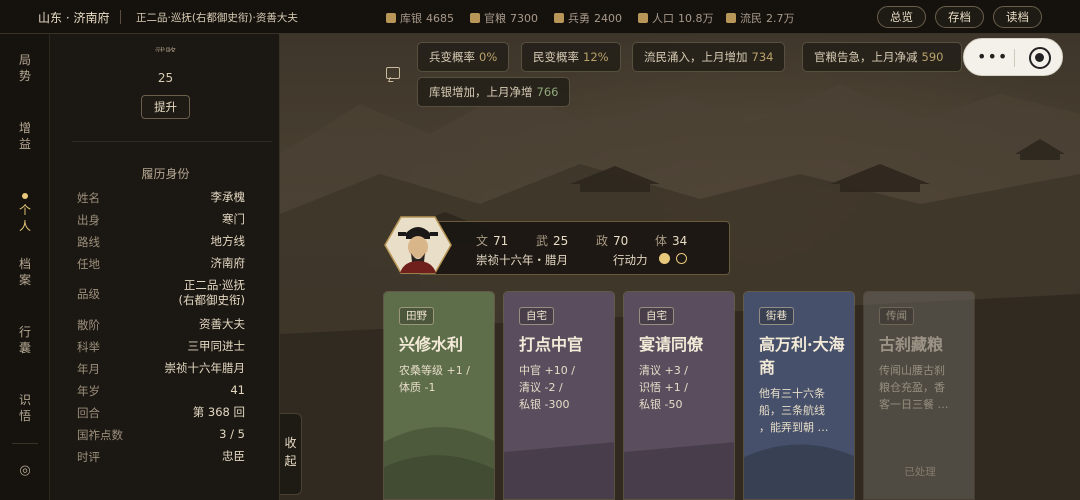 The width and height of the screenshot is (1080, 500). I want to click on upgrade-button: 提升, so click(165, 107).